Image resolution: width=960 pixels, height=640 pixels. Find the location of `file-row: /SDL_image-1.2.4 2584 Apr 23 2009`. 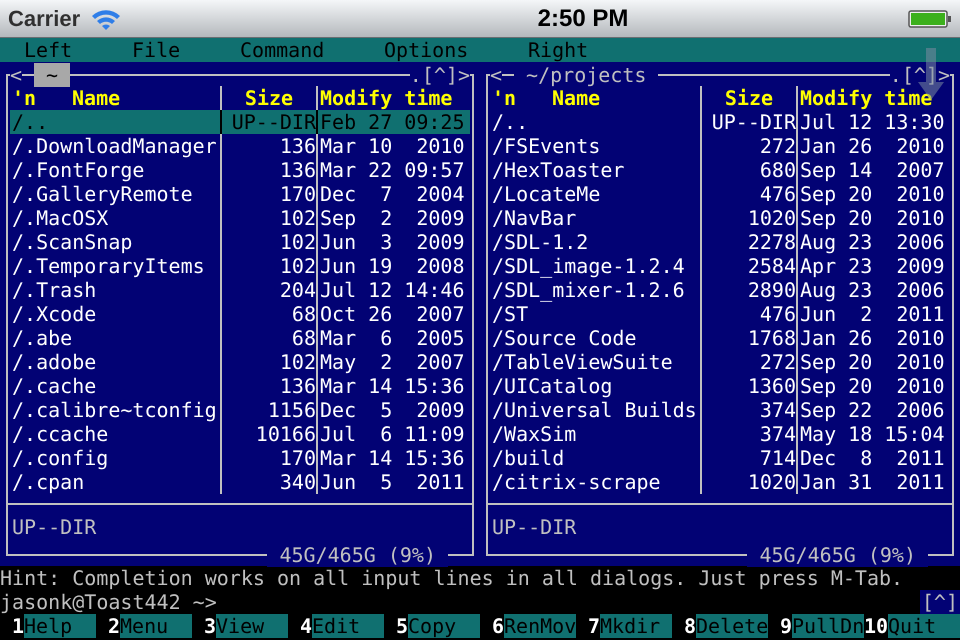

file-row: /SDL_image-1.2.4 2584 Apr 23 2009 is located at coordinates (720, 266).